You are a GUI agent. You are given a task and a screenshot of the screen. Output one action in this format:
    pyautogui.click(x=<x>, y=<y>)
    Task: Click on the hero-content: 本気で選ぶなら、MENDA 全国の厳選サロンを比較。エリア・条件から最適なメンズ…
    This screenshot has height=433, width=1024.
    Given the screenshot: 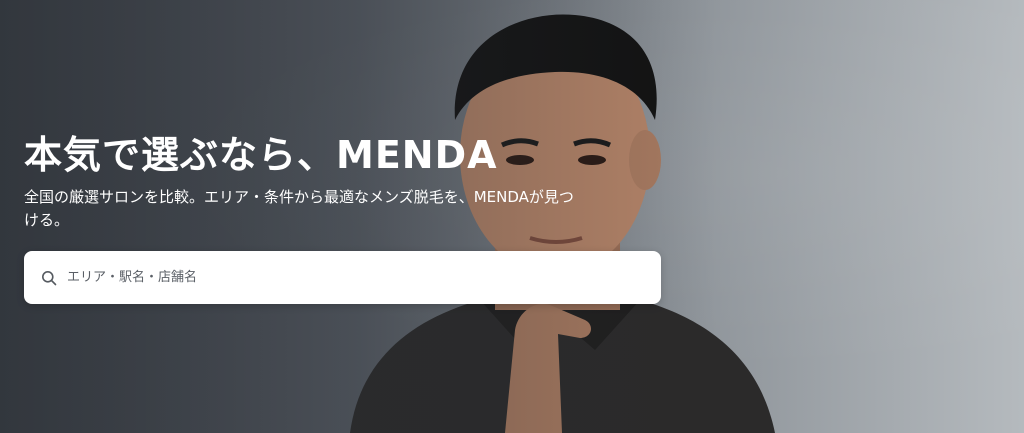 What is the action you would take?
    pyautogui.click(x=344, y=181)
    